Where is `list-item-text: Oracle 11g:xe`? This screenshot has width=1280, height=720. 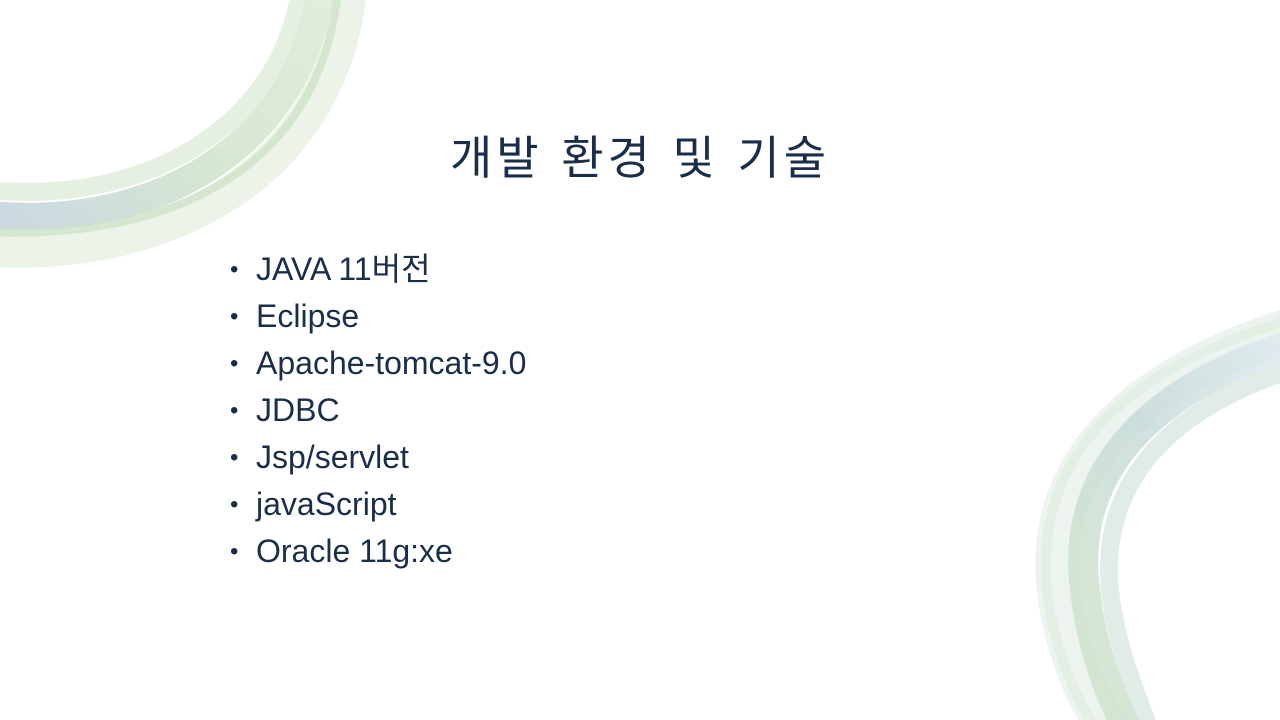 list-item-text: Oracle 11g:xe is located at coordinates (354, 551).